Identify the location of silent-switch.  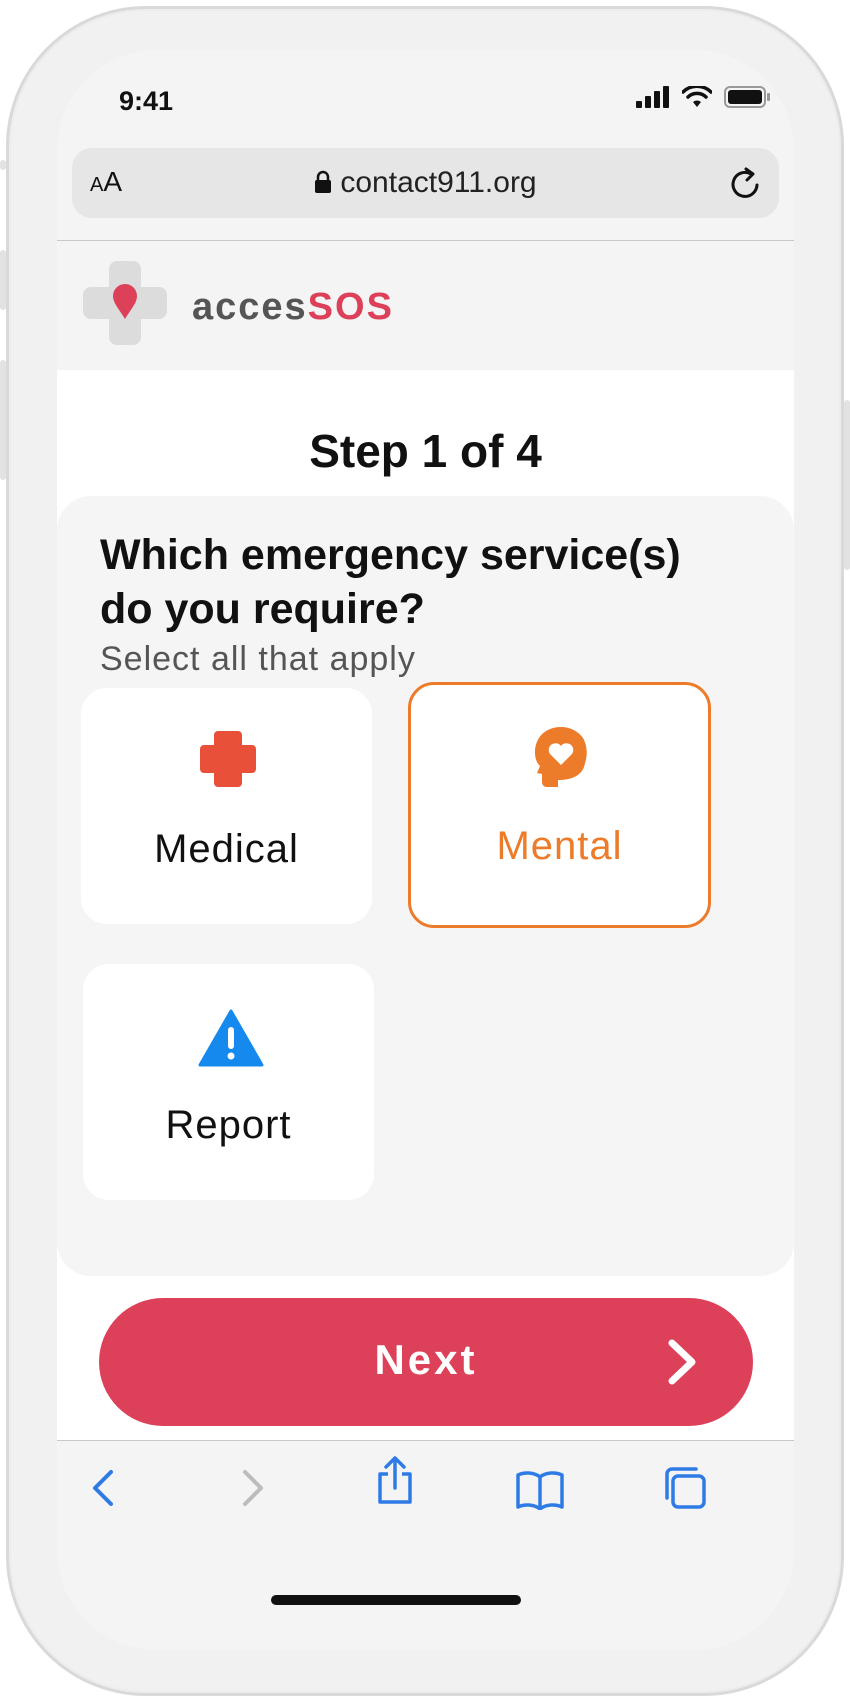
(3, 165).